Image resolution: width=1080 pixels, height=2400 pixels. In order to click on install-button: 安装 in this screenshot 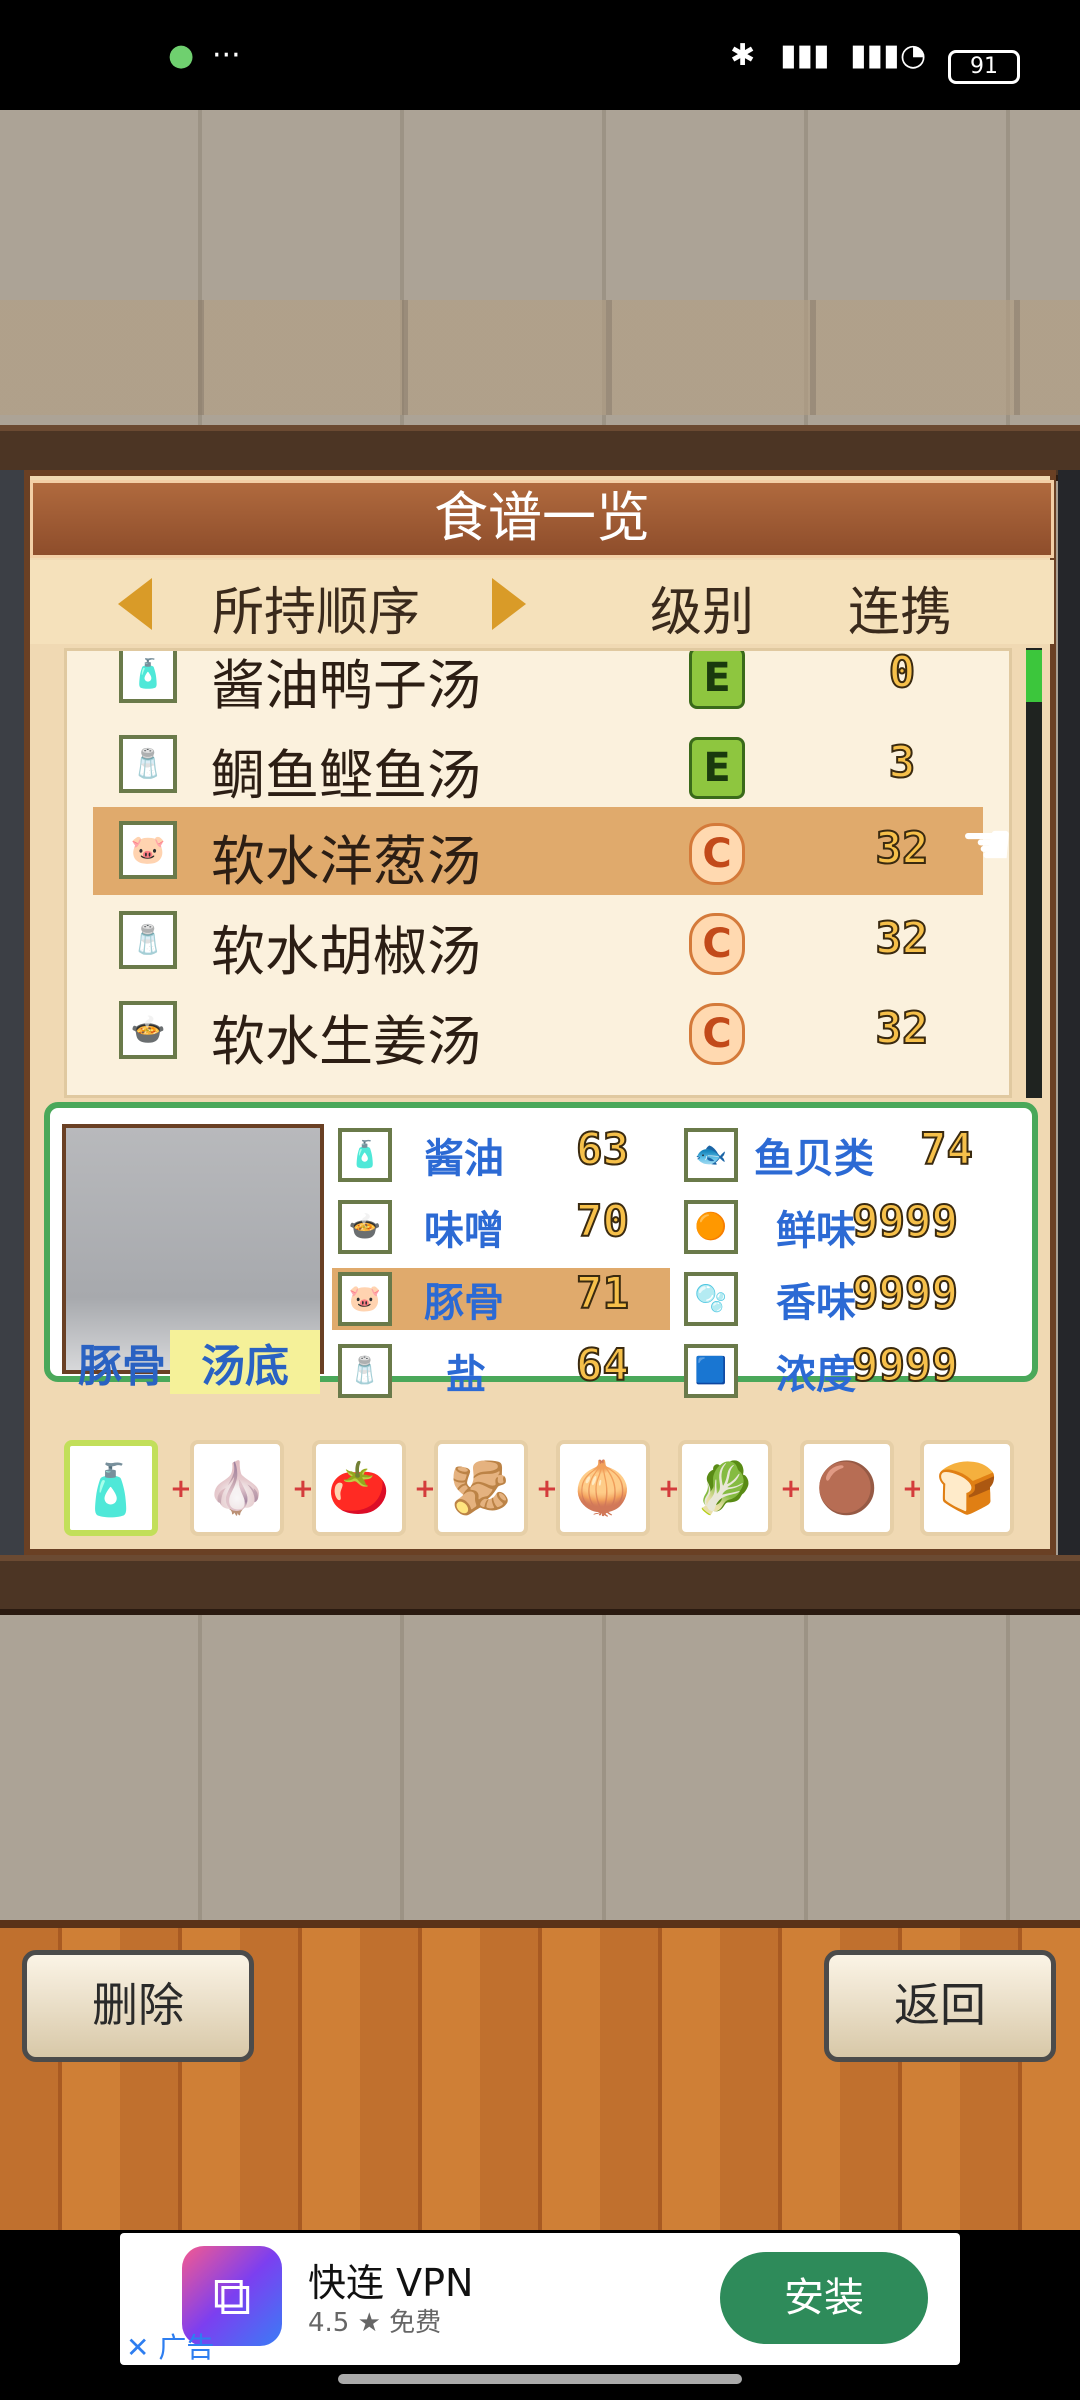, I will do `click(824, 2298)`.